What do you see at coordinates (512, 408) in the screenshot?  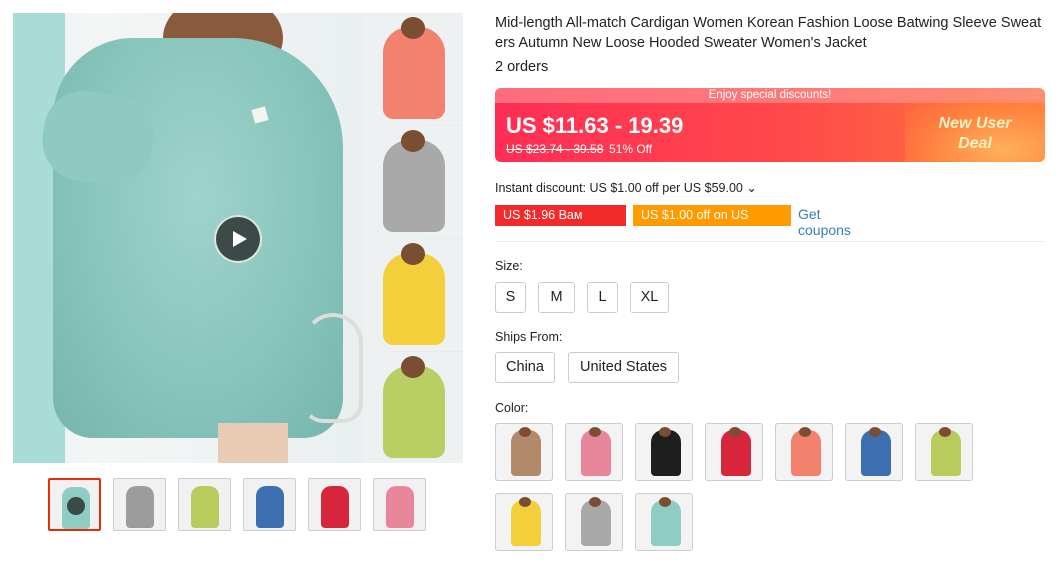 I see `color-label: Color:` at bounding box center [512, 408].